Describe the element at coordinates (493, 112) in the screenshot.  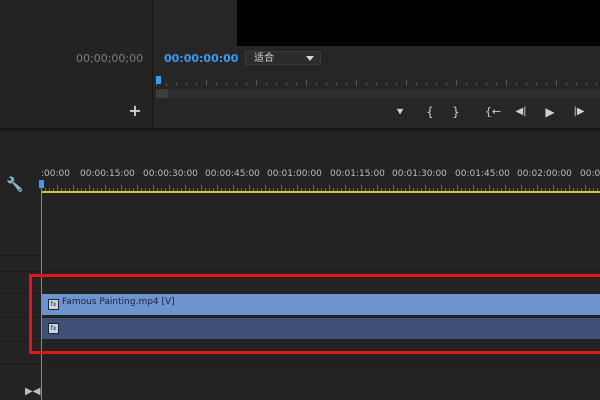
I see `go-to-in-button: {←` at that location.